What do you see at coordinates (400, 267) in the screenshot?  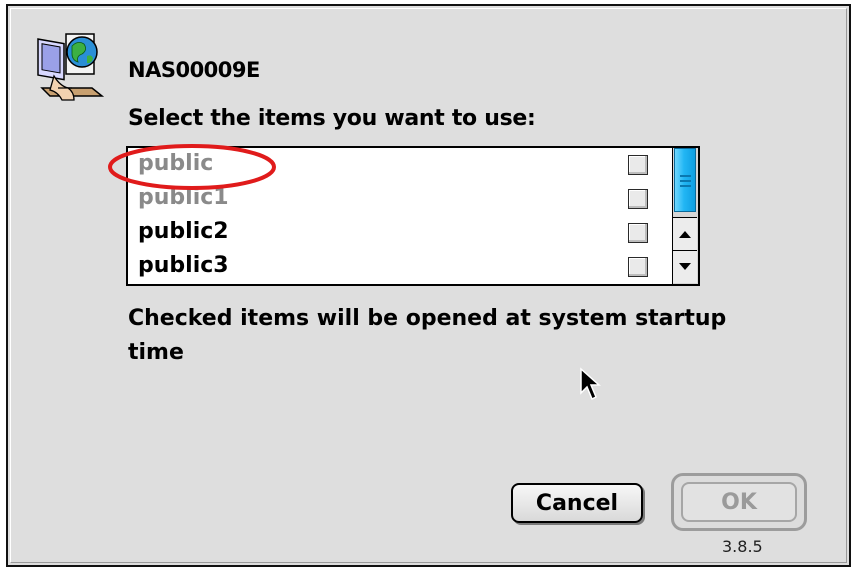 I see `list-item-public3: public3` at bounding box center [400, 267].